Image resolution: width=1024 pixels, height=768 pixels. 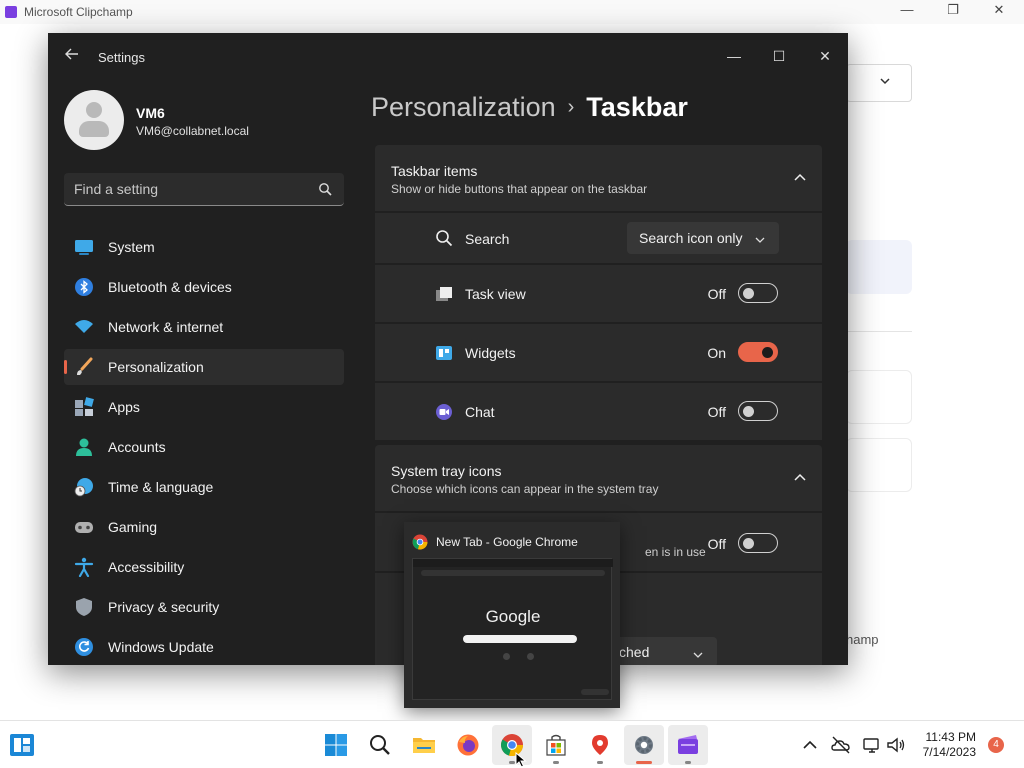 I want to click on sidebar-item-gaming: Gaming, so click(x=204, y=527).